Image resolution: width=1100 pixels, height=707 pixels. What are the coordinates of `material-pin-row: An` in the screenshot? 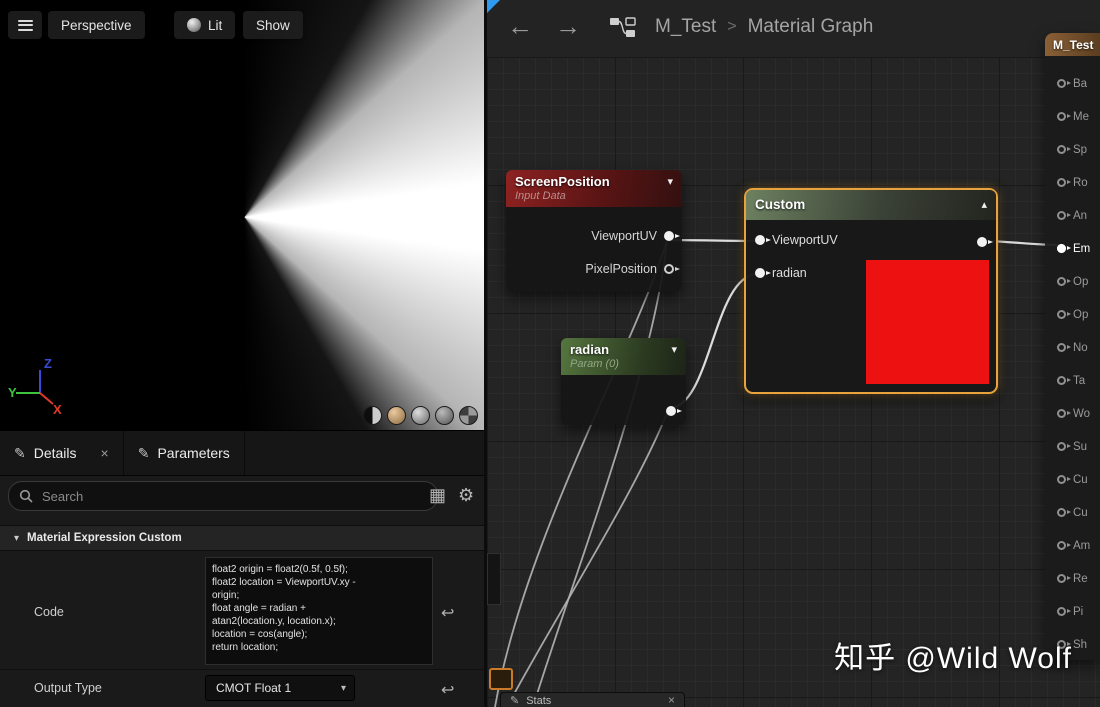 It's located at (1072, 215).